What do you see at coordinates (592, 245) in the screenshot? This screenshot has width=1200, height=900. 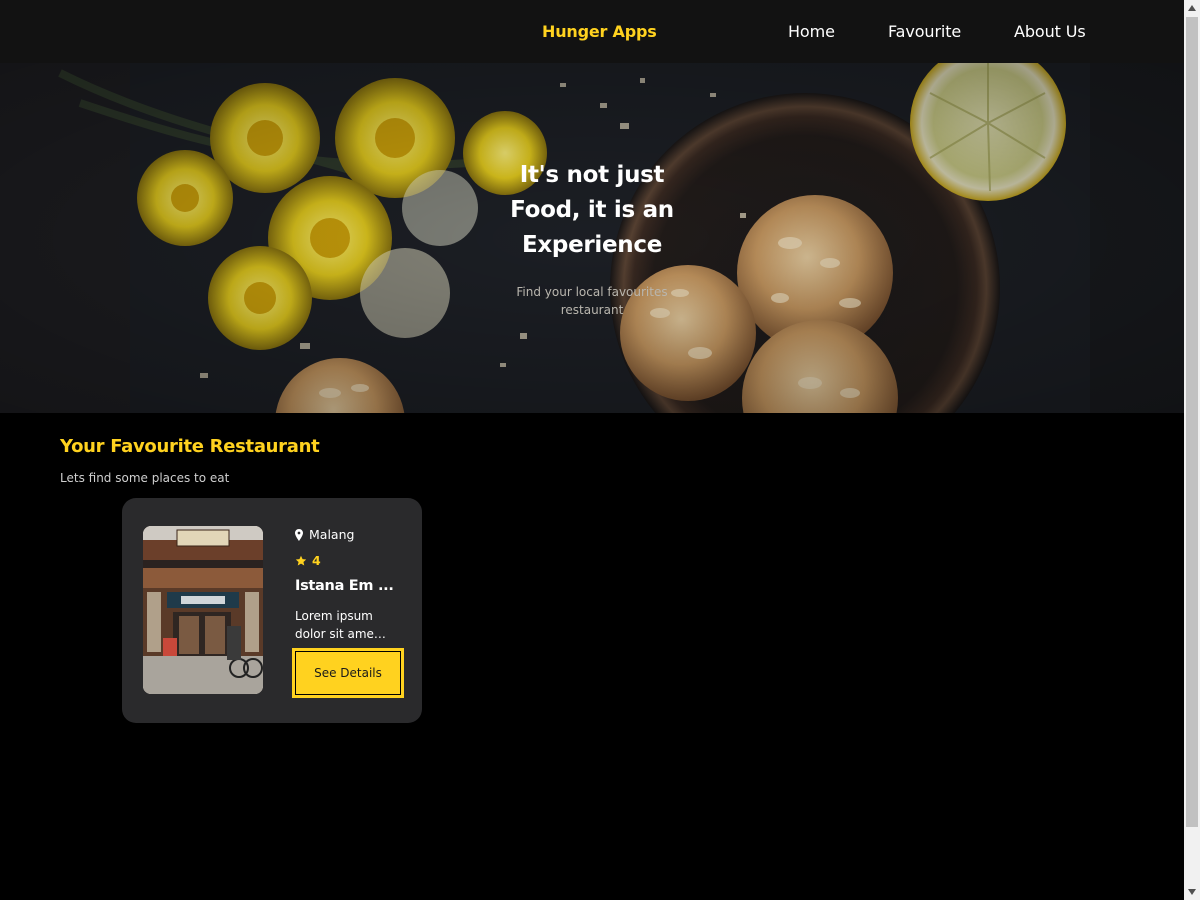 I see `hero-title-line: Experience` at bounding box center [592, 245].